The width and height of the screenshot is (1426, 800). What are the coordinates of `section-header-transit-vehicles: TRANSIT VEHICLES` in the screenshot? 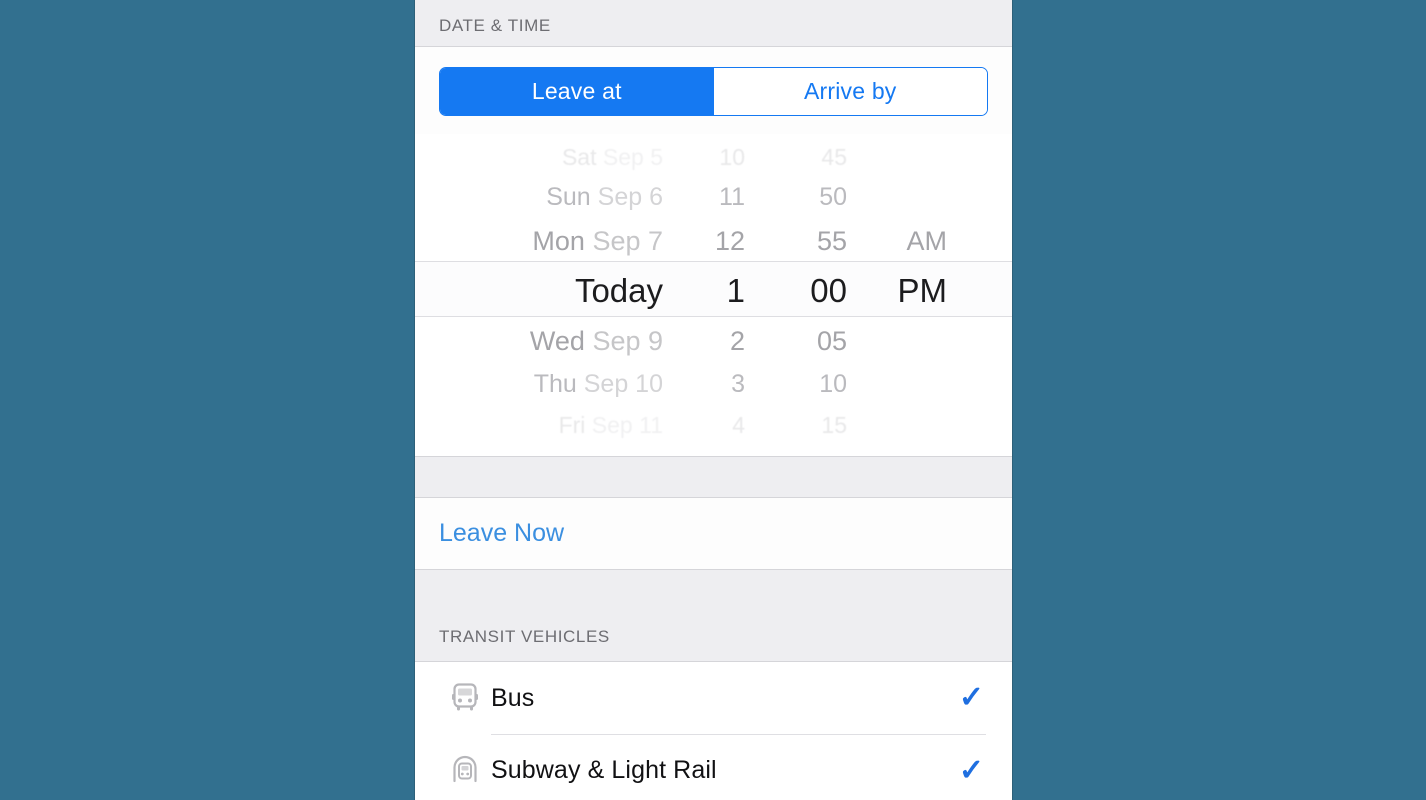 It's located at (713, 615).